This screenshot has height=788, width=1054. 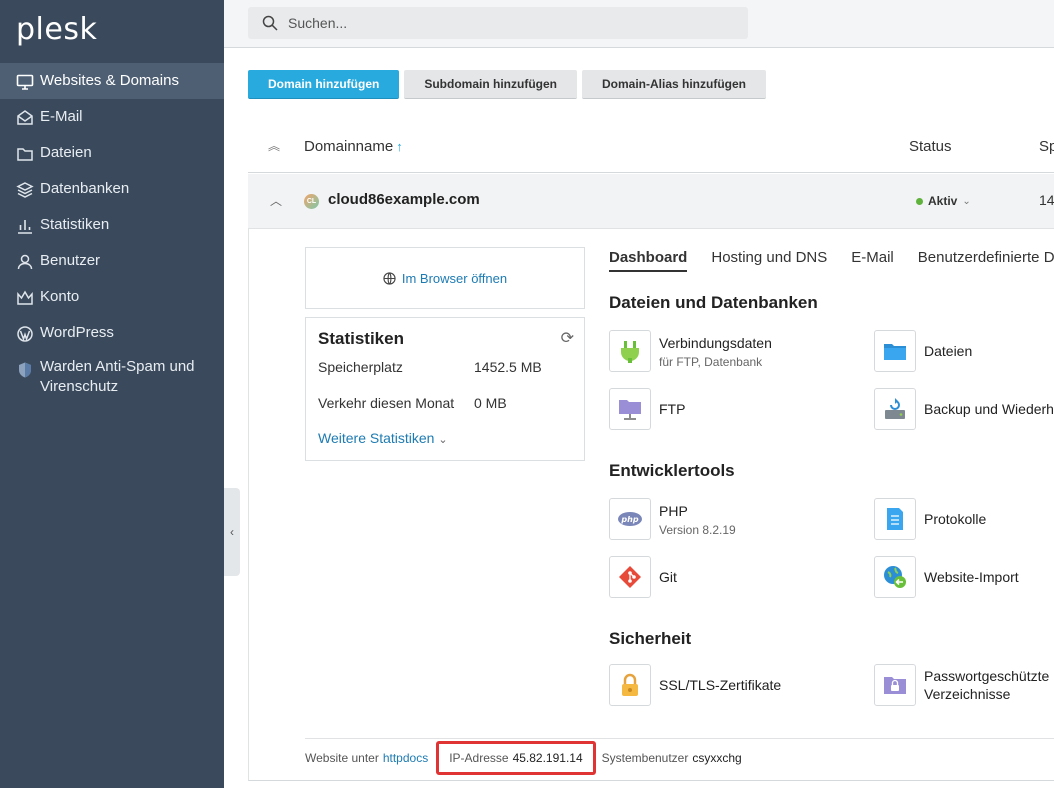 I want to click on collapse-row-icon: ︿, so click(x=276, y=200).